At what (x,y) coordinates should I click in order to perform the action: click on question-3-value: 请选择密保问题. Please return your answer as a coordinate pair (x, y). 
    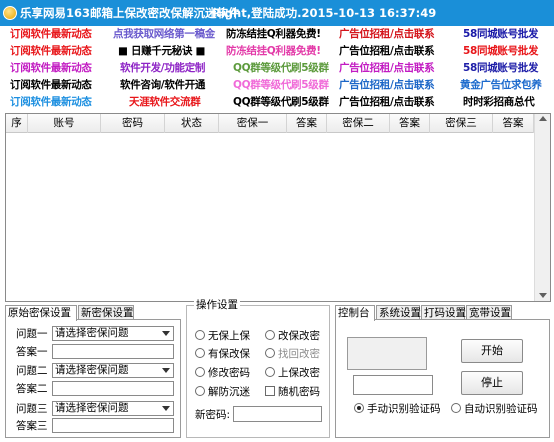
    Looking at the image, I should click on (92, 408).